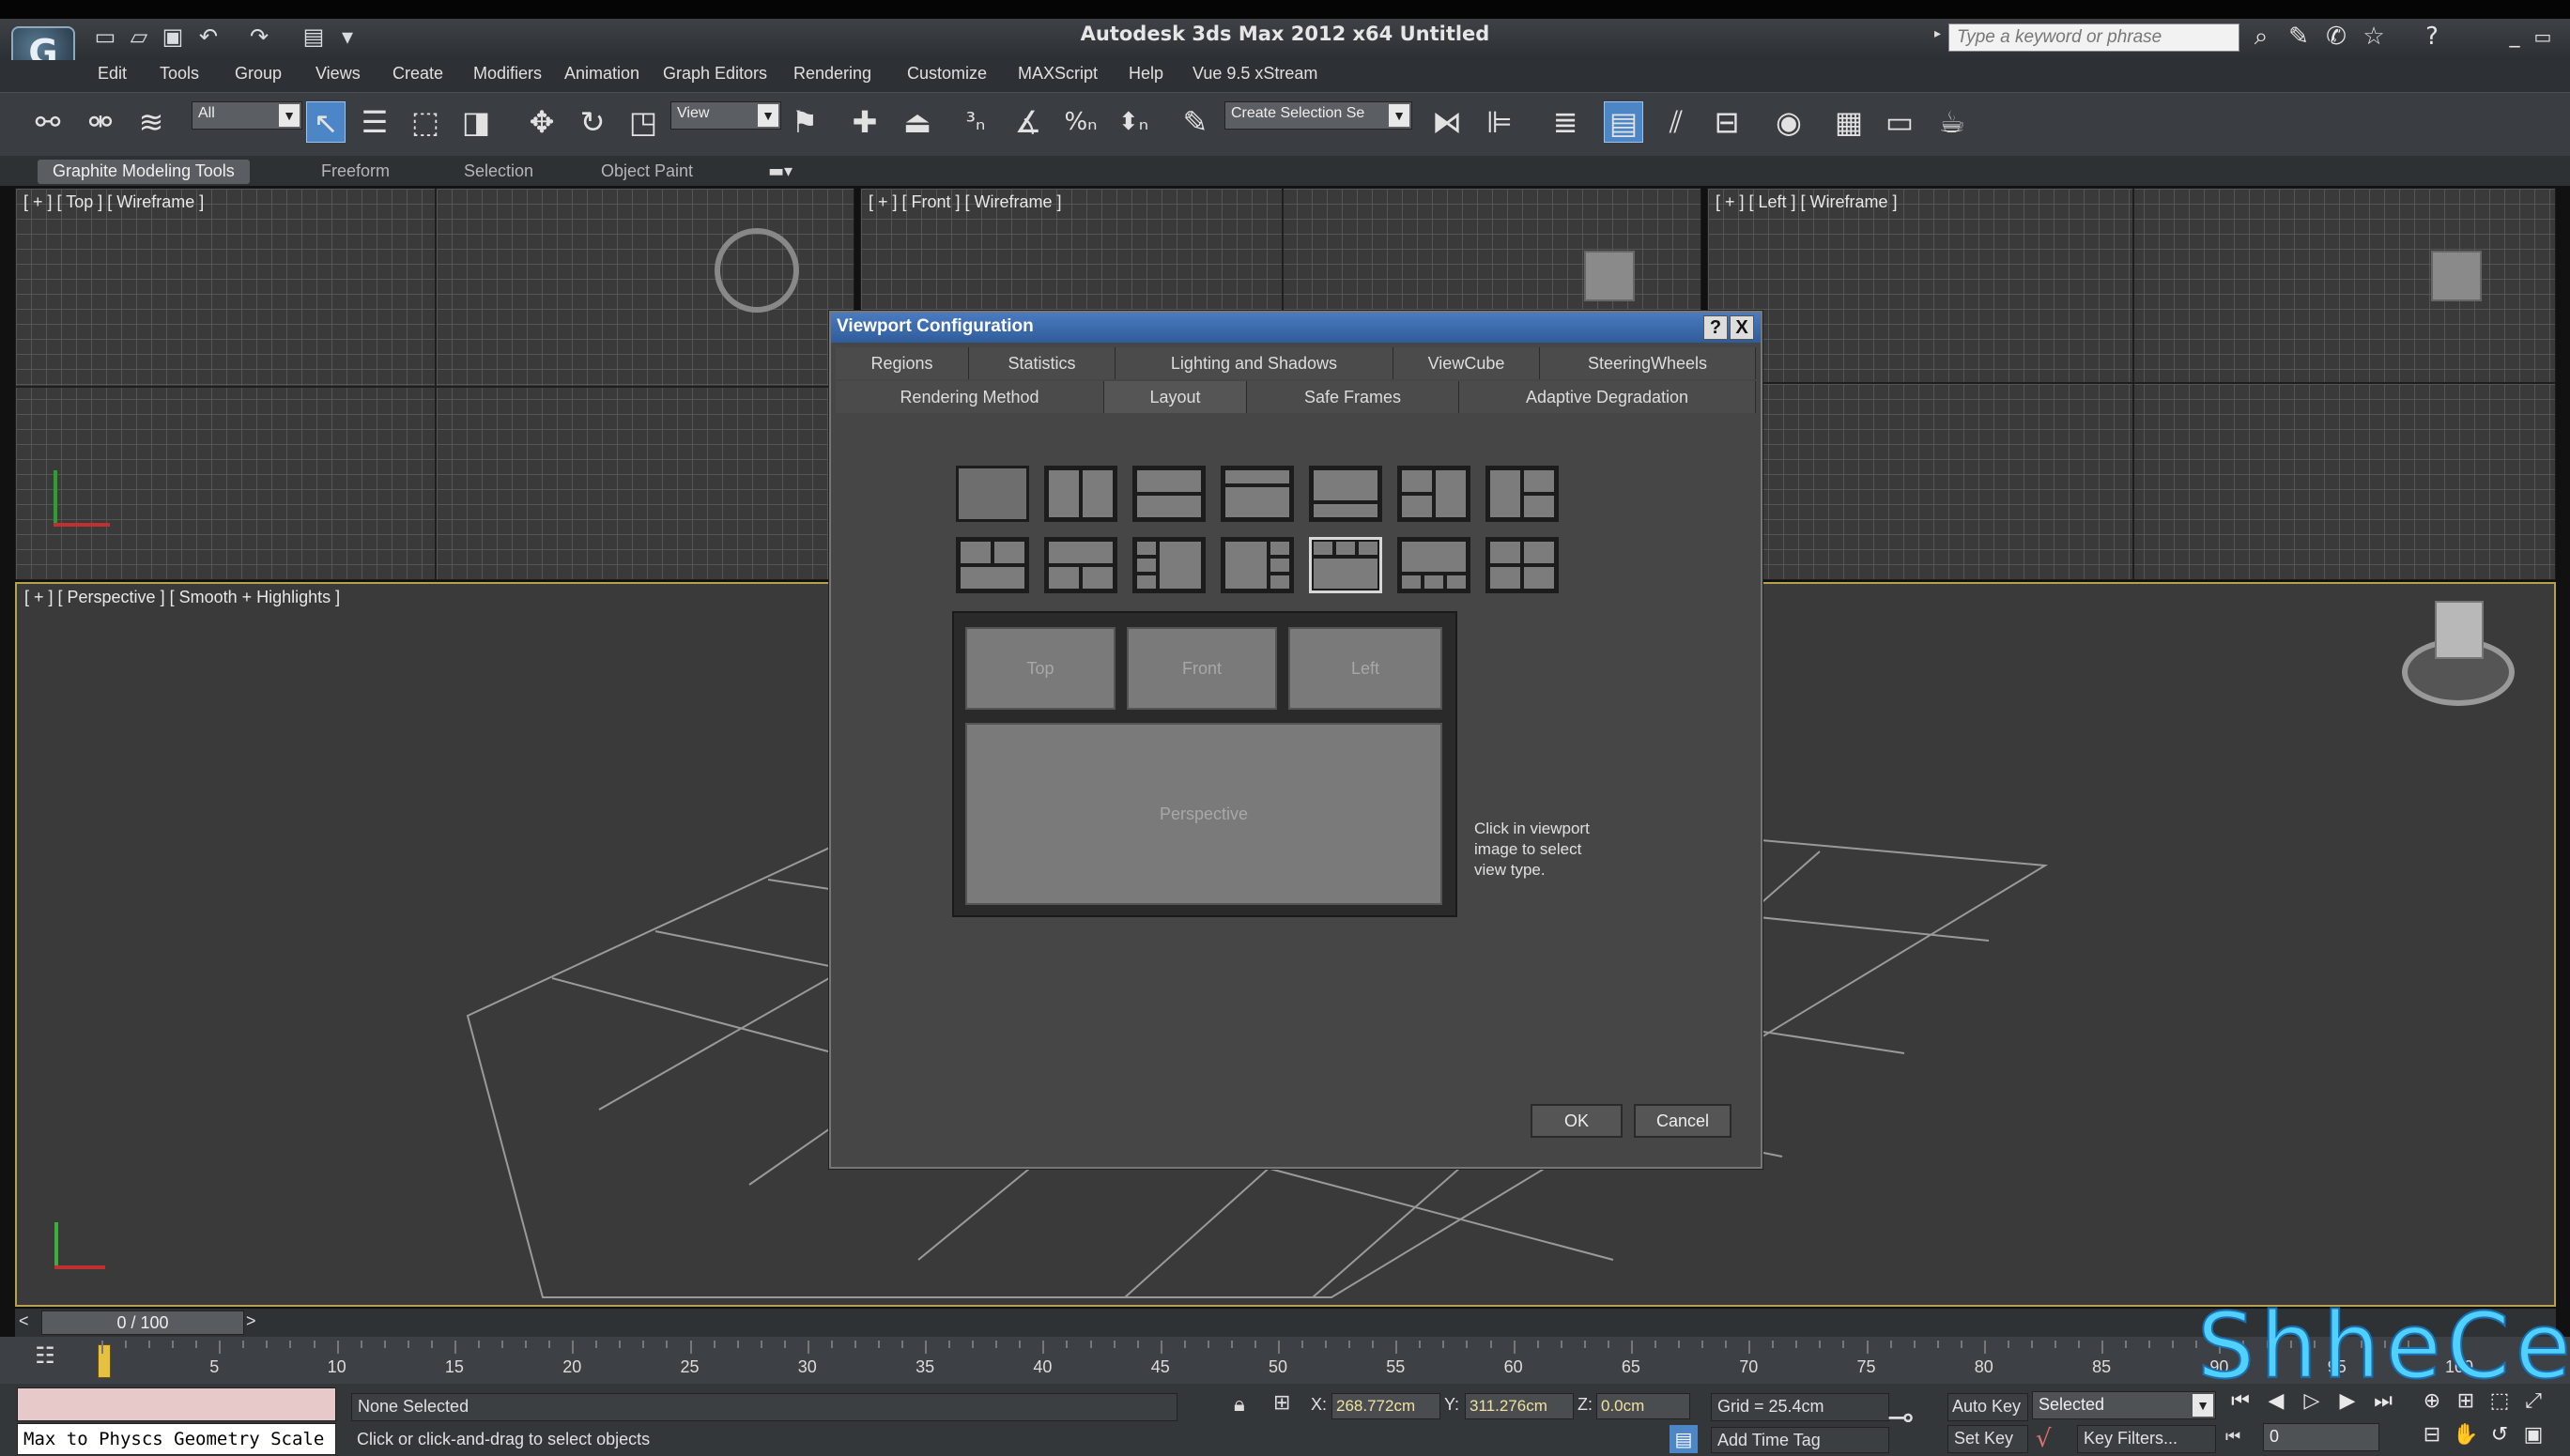 Image resolution: width=2570 pixels, height=1456 pixels. What do you see at coordinates (1042, 363) in the screenshot?
I see `tab-statistics: Statistics` at bounding box center [1042, 363].